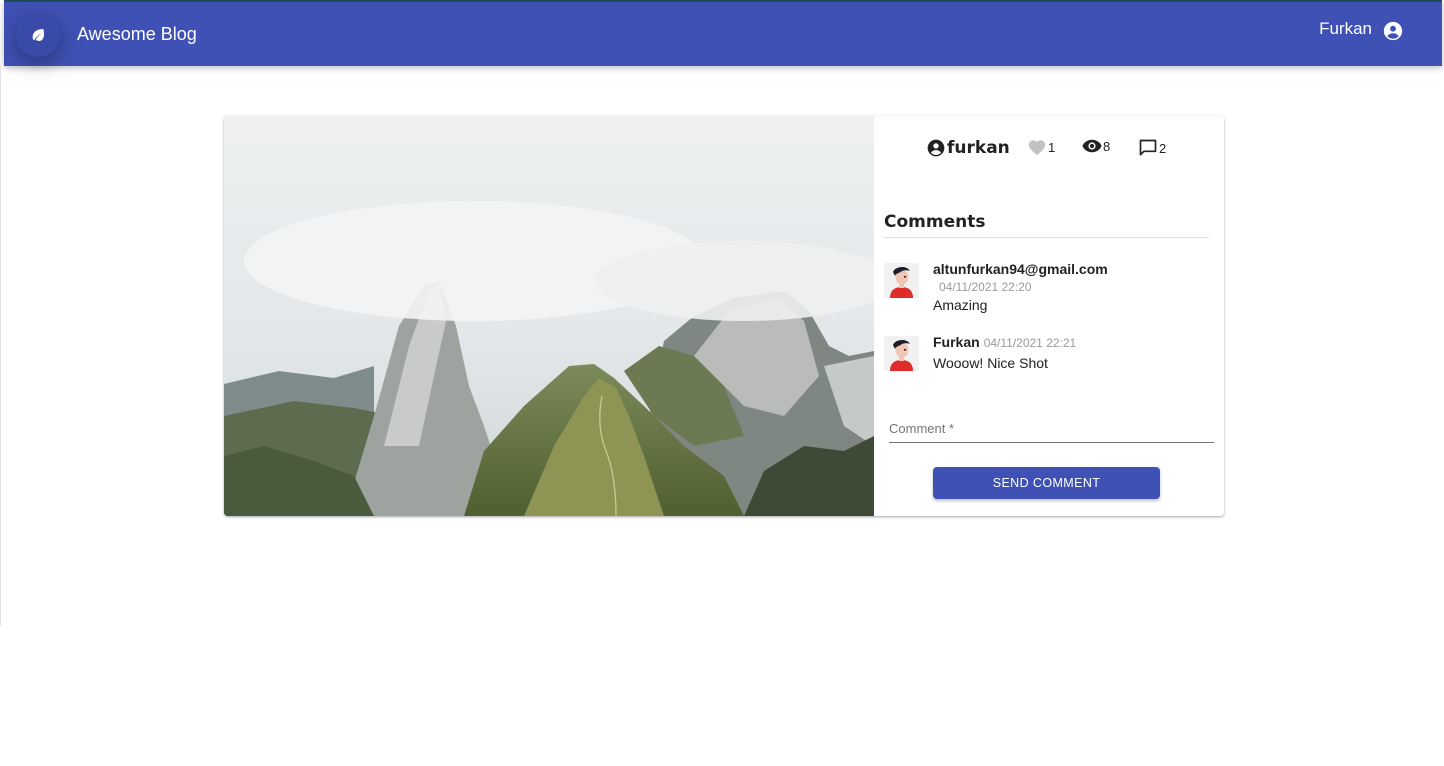 This screenshot has height=766, width=1444. What do you see at coordinates (1037, 148) in the screenshot?
I see `heart-icon` at bounding box center [1037, 148].